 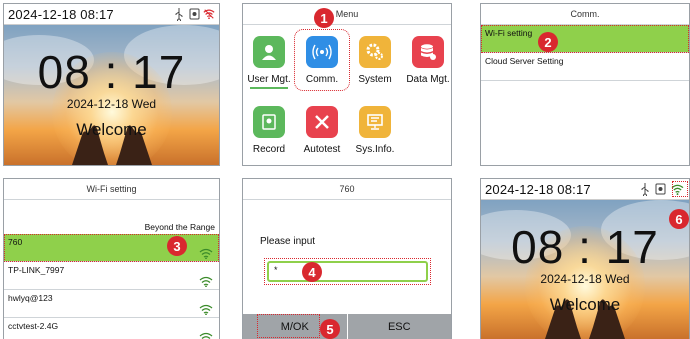 What do you see at coordinates (428, 79) in the screenshot?
I see `menu-label: Data Mgt.` at bounding box center [428, 79].